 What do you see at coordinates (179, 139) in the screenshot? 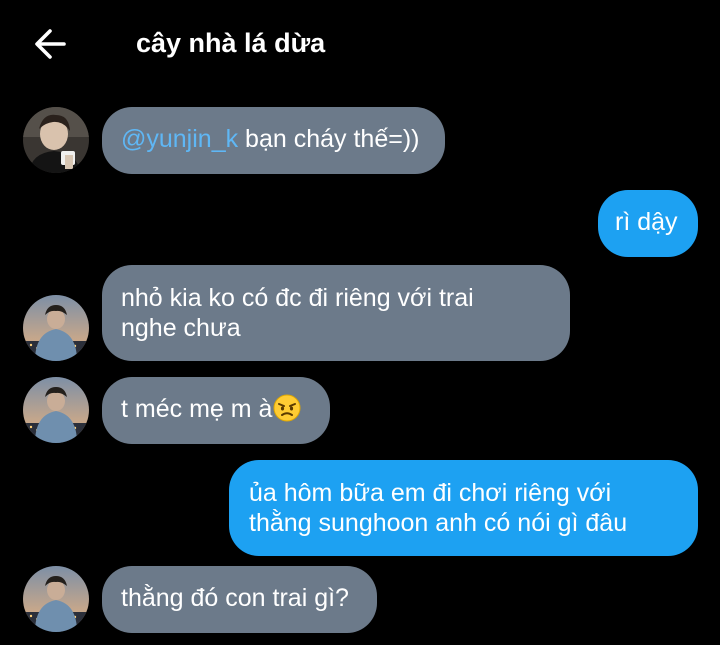
I see `mention-link: @yunjin_k` at bounding box center [179, 139].